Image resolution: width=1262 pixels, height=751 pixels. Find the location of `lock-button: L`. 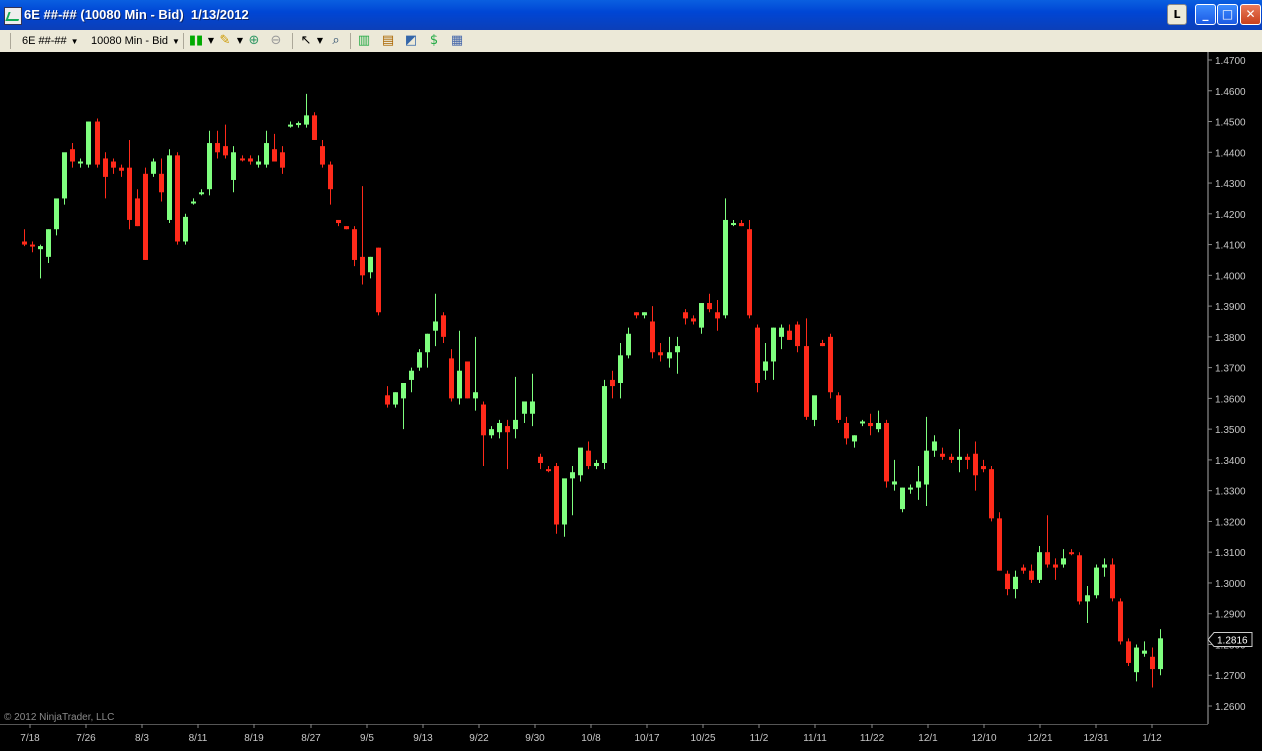

lock-button: L is located at coordinates (1177, 14).